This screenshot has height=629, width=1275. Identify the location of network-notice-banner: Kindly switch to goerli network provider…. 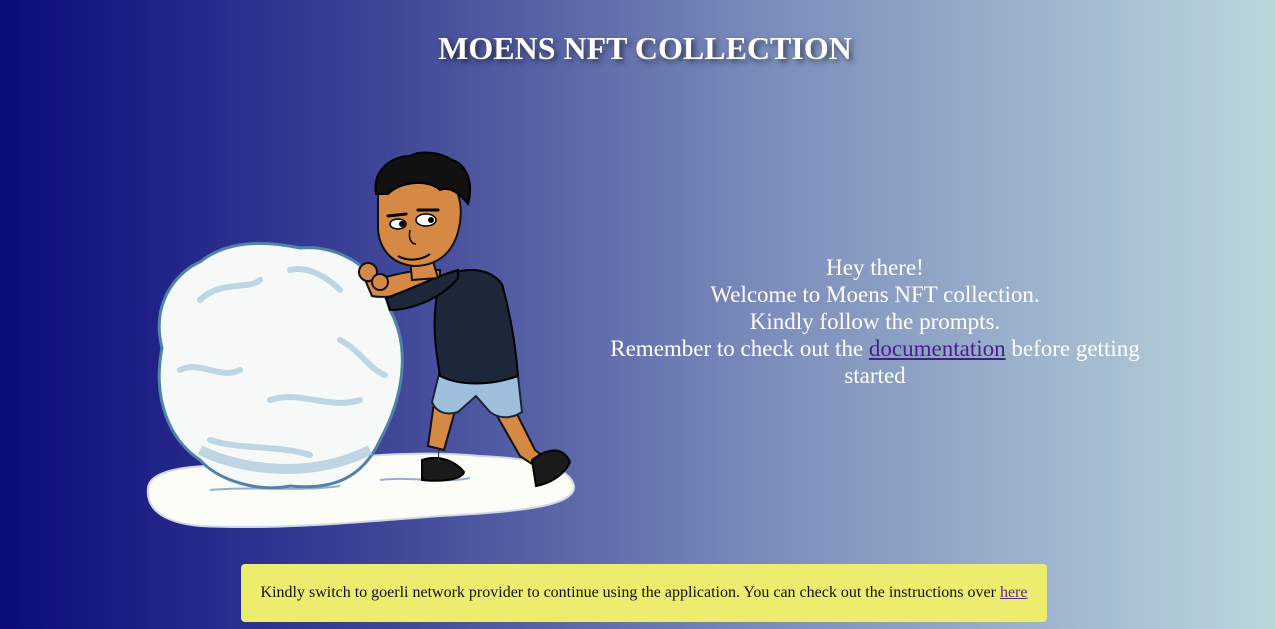
(644, 593).